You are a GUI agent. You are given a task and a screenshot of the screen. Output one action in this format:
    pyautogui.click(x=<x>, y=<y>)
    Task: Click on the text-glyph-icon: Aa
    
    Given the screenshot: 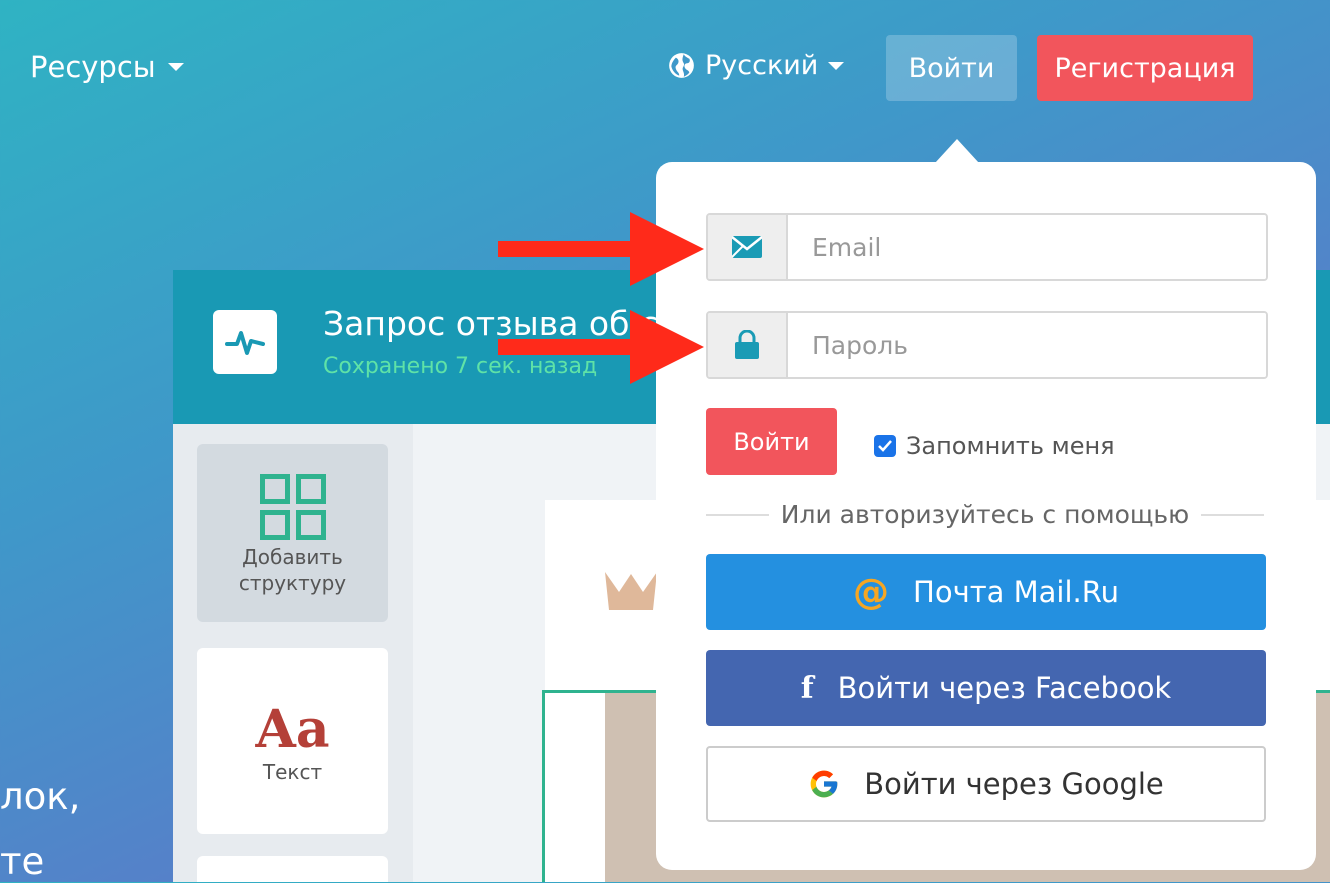 What is the action you would take?
    pyautogui.click(x=292, y=729)
    